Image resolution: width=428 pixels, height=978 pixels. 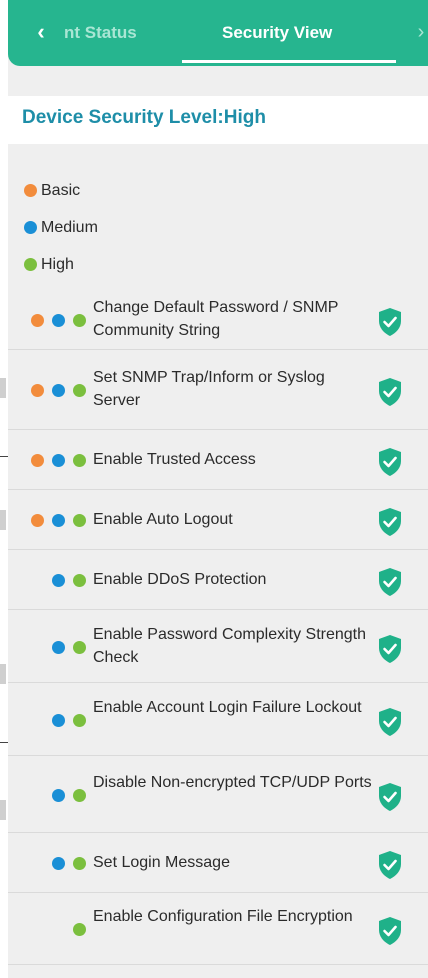 What do you see at coordinates (57, 264) in the screenshot?
I see `legend-label: High` at bounding box center [57, 264].